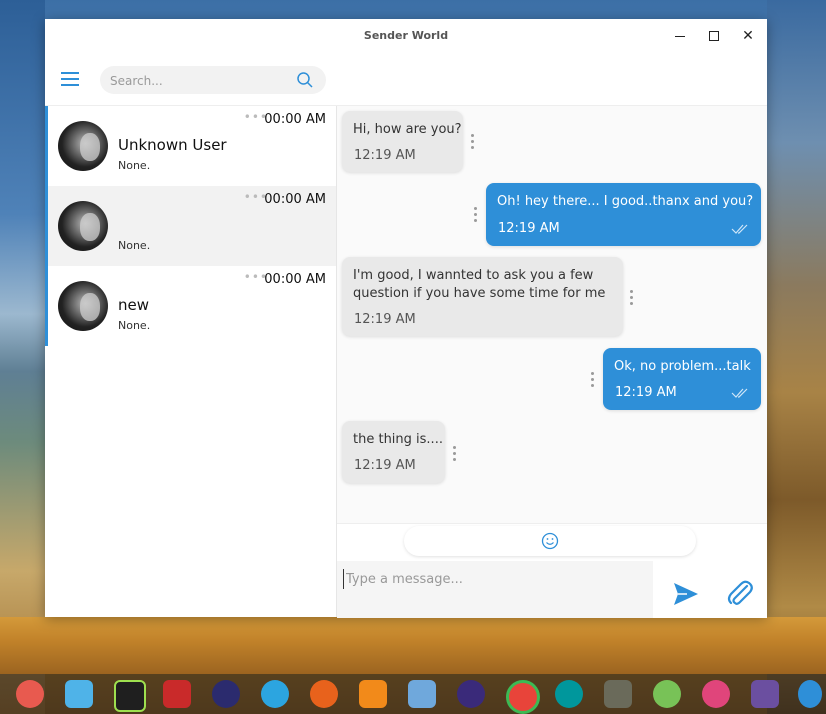  Describe the element at coordinates (393, 452) in the screenshot. I see `incoming-message: the thing is.... 12:19 AM` at that location.